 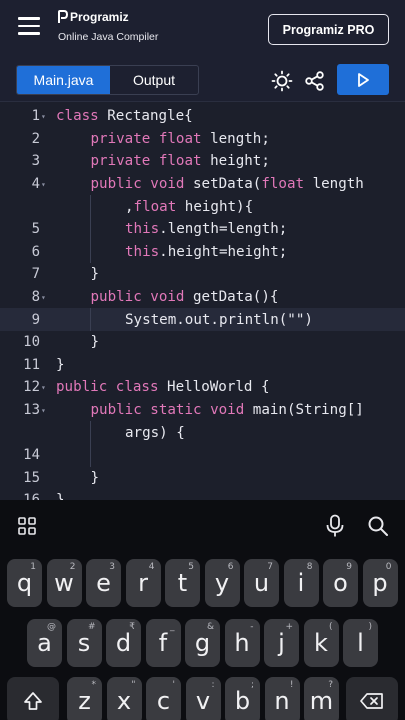 What do you see at coordinates (210, 627) in the screenshot?
I see `key-hint: &` at bounding box center [210, 627].